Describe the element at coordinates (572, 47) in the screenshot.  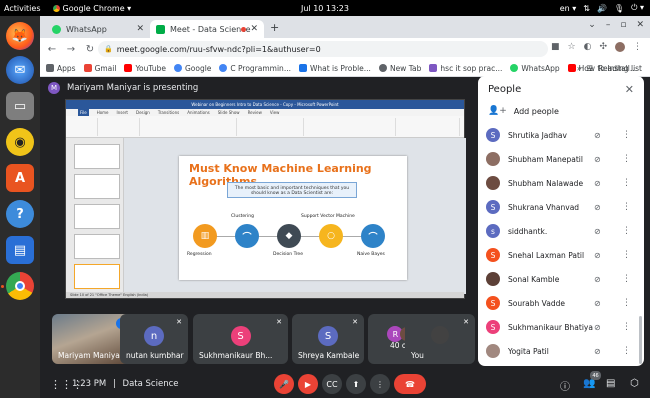
I see `bookmark-star-icon: ☆` at that location.